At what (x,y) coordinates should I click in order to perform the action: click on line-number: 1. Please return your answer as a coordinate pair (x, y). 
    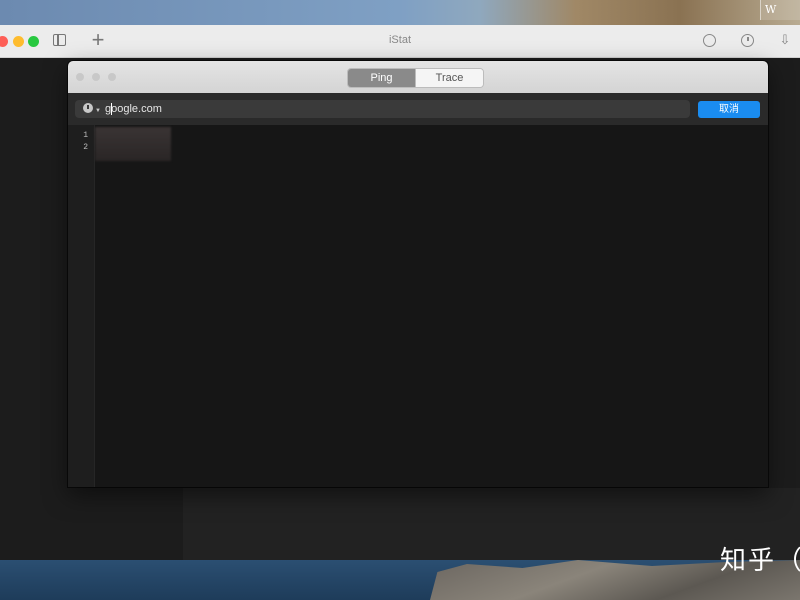
    Looking at the image, I should click on (85, 135).